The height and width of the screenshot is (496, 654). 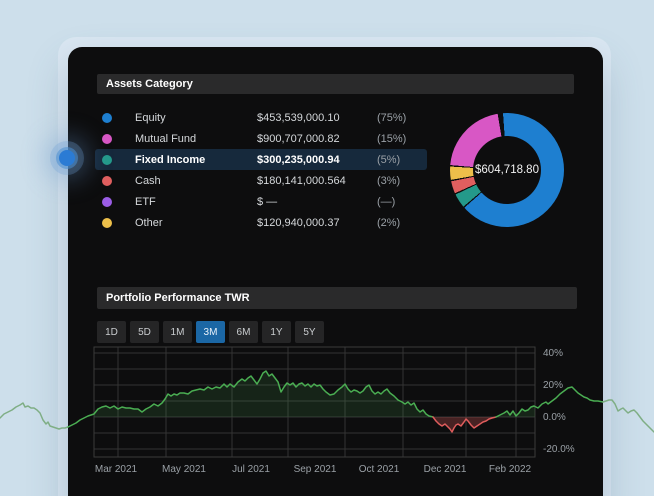 I want to click on highlight-pointer-dot, so click(x=67, y=158).